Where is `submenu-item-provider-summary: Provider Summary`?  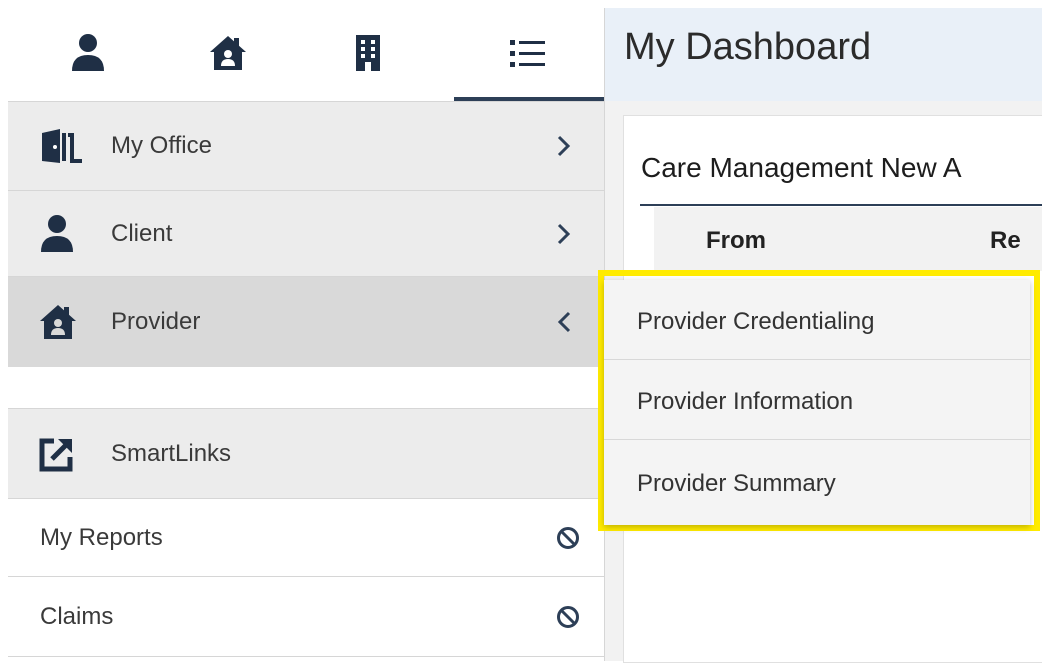
submenu-item-provider-summary: Provider Summary is located at coordinates (817, 482).